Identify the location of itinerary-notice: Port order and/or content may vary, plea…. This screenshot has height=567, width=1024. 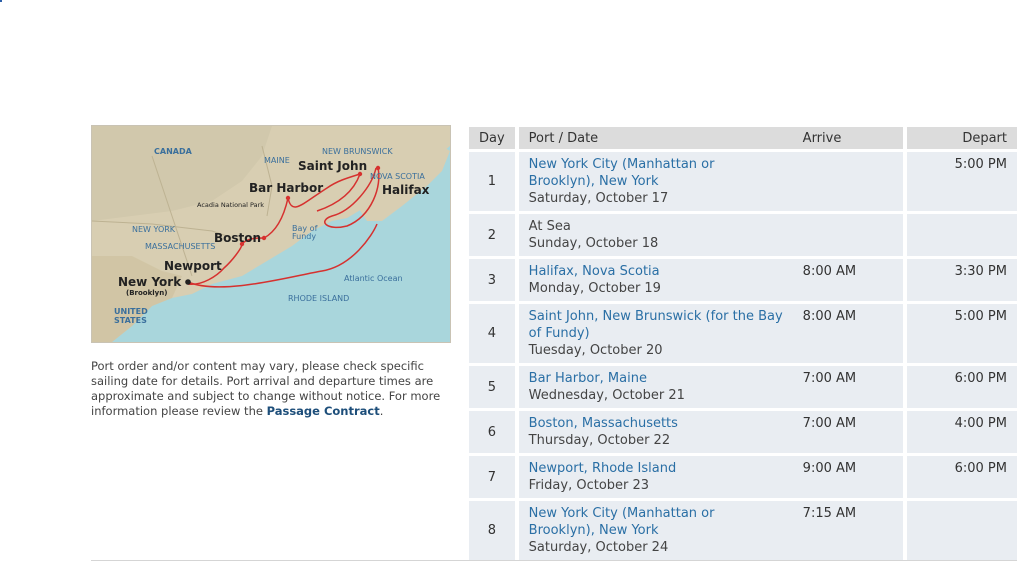
(271, 389).